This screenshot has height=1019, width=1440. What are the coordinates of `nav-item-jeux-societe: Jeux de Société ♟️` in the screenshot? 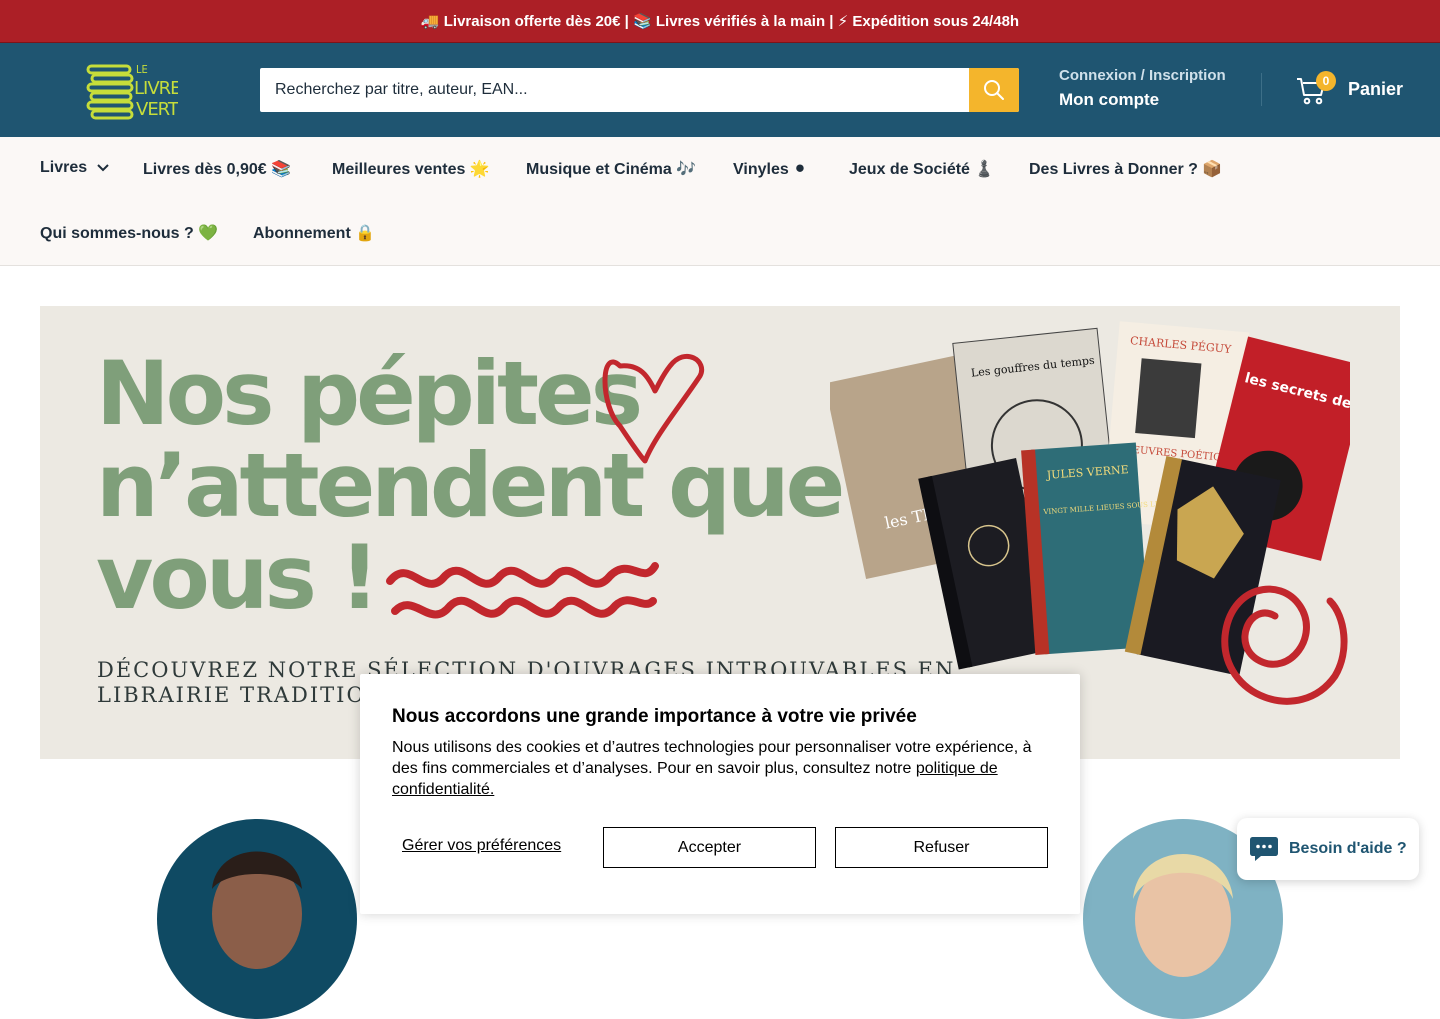 It's located at (921, 169).